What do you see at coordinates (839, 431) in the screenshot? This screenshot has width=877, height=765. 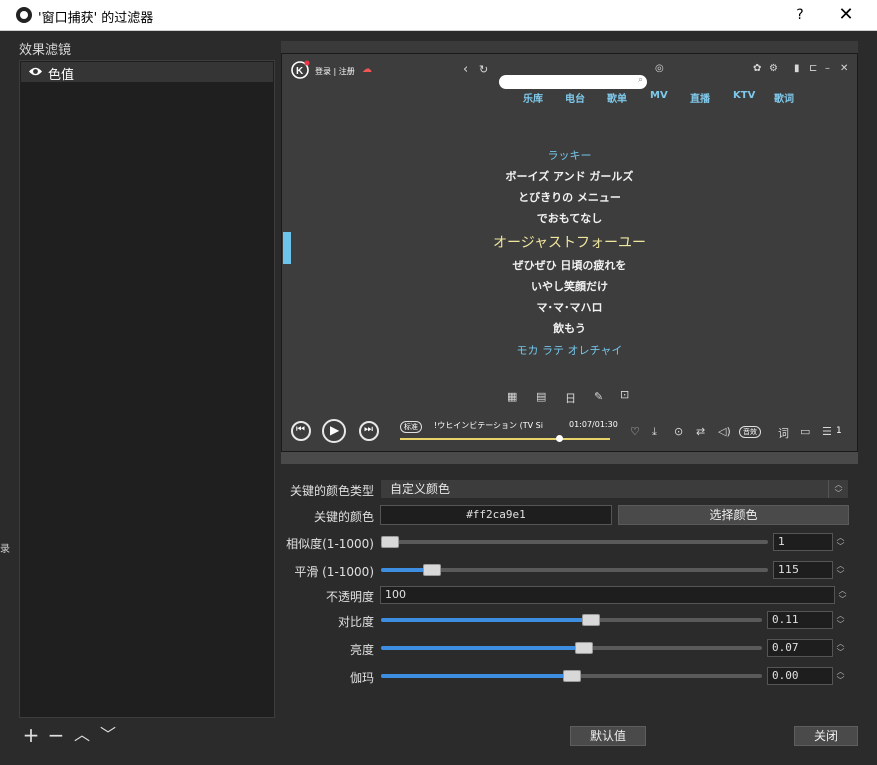 I see `queue-count: 1` at bounding box center [839, 431].